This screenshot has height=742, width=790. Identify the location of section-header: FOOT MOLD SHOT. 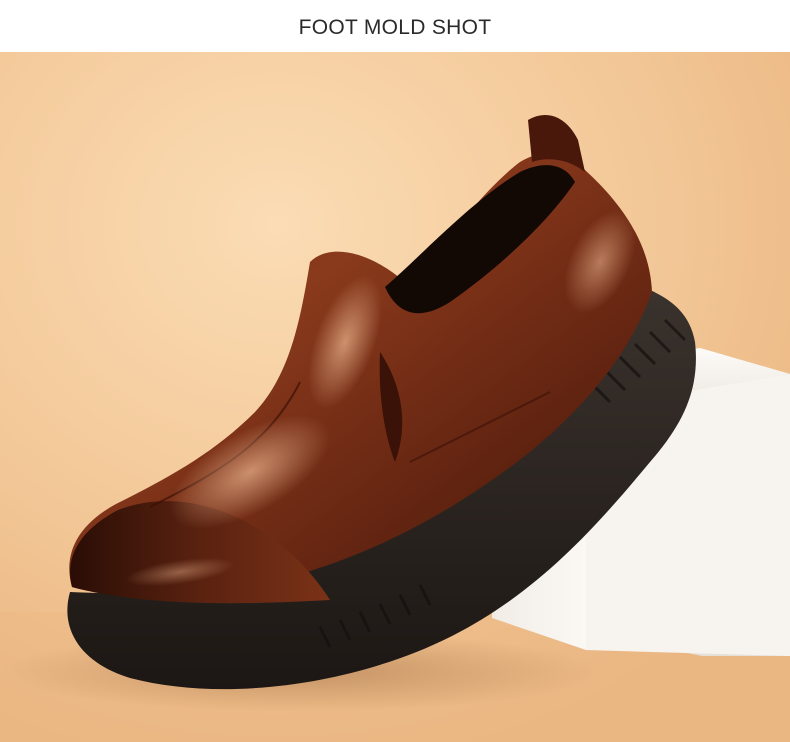
(395, 26).